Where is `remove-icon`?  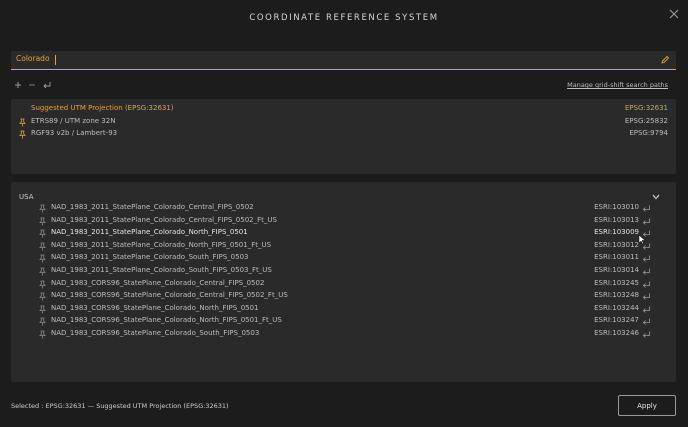 remove-icon is located at coordinates (32, 85).